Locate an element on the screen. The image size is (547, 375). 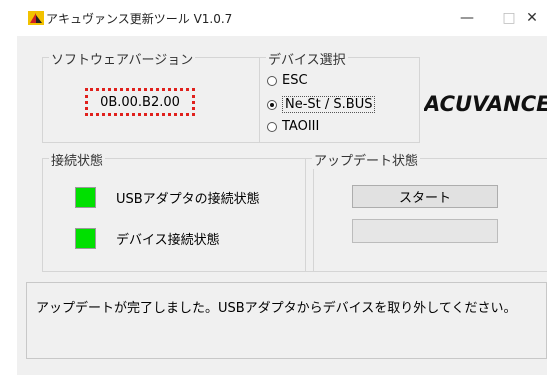
svg-text: ACUVANCE is located at coordinates (485, 104).